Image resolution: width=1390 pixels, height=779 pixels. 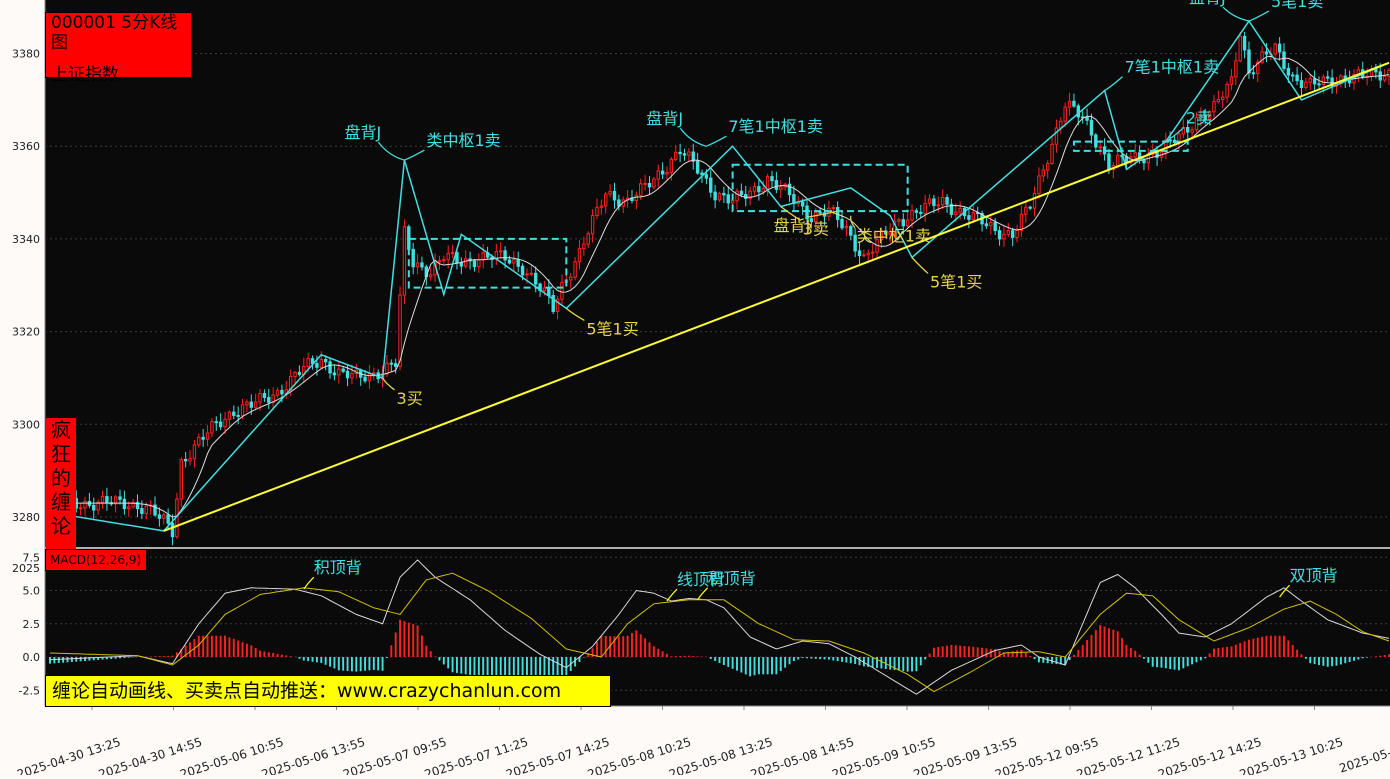 I want to click on promo-text: 缠论自动画线、买卖点自动推送：www.crazychanlun.com, so click(x=307, y=691).